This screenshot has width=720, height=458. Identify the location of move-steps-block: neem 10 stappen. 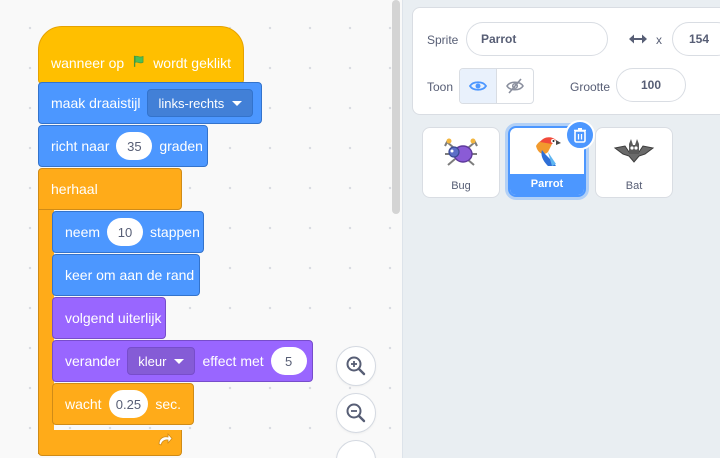
(128, 232).